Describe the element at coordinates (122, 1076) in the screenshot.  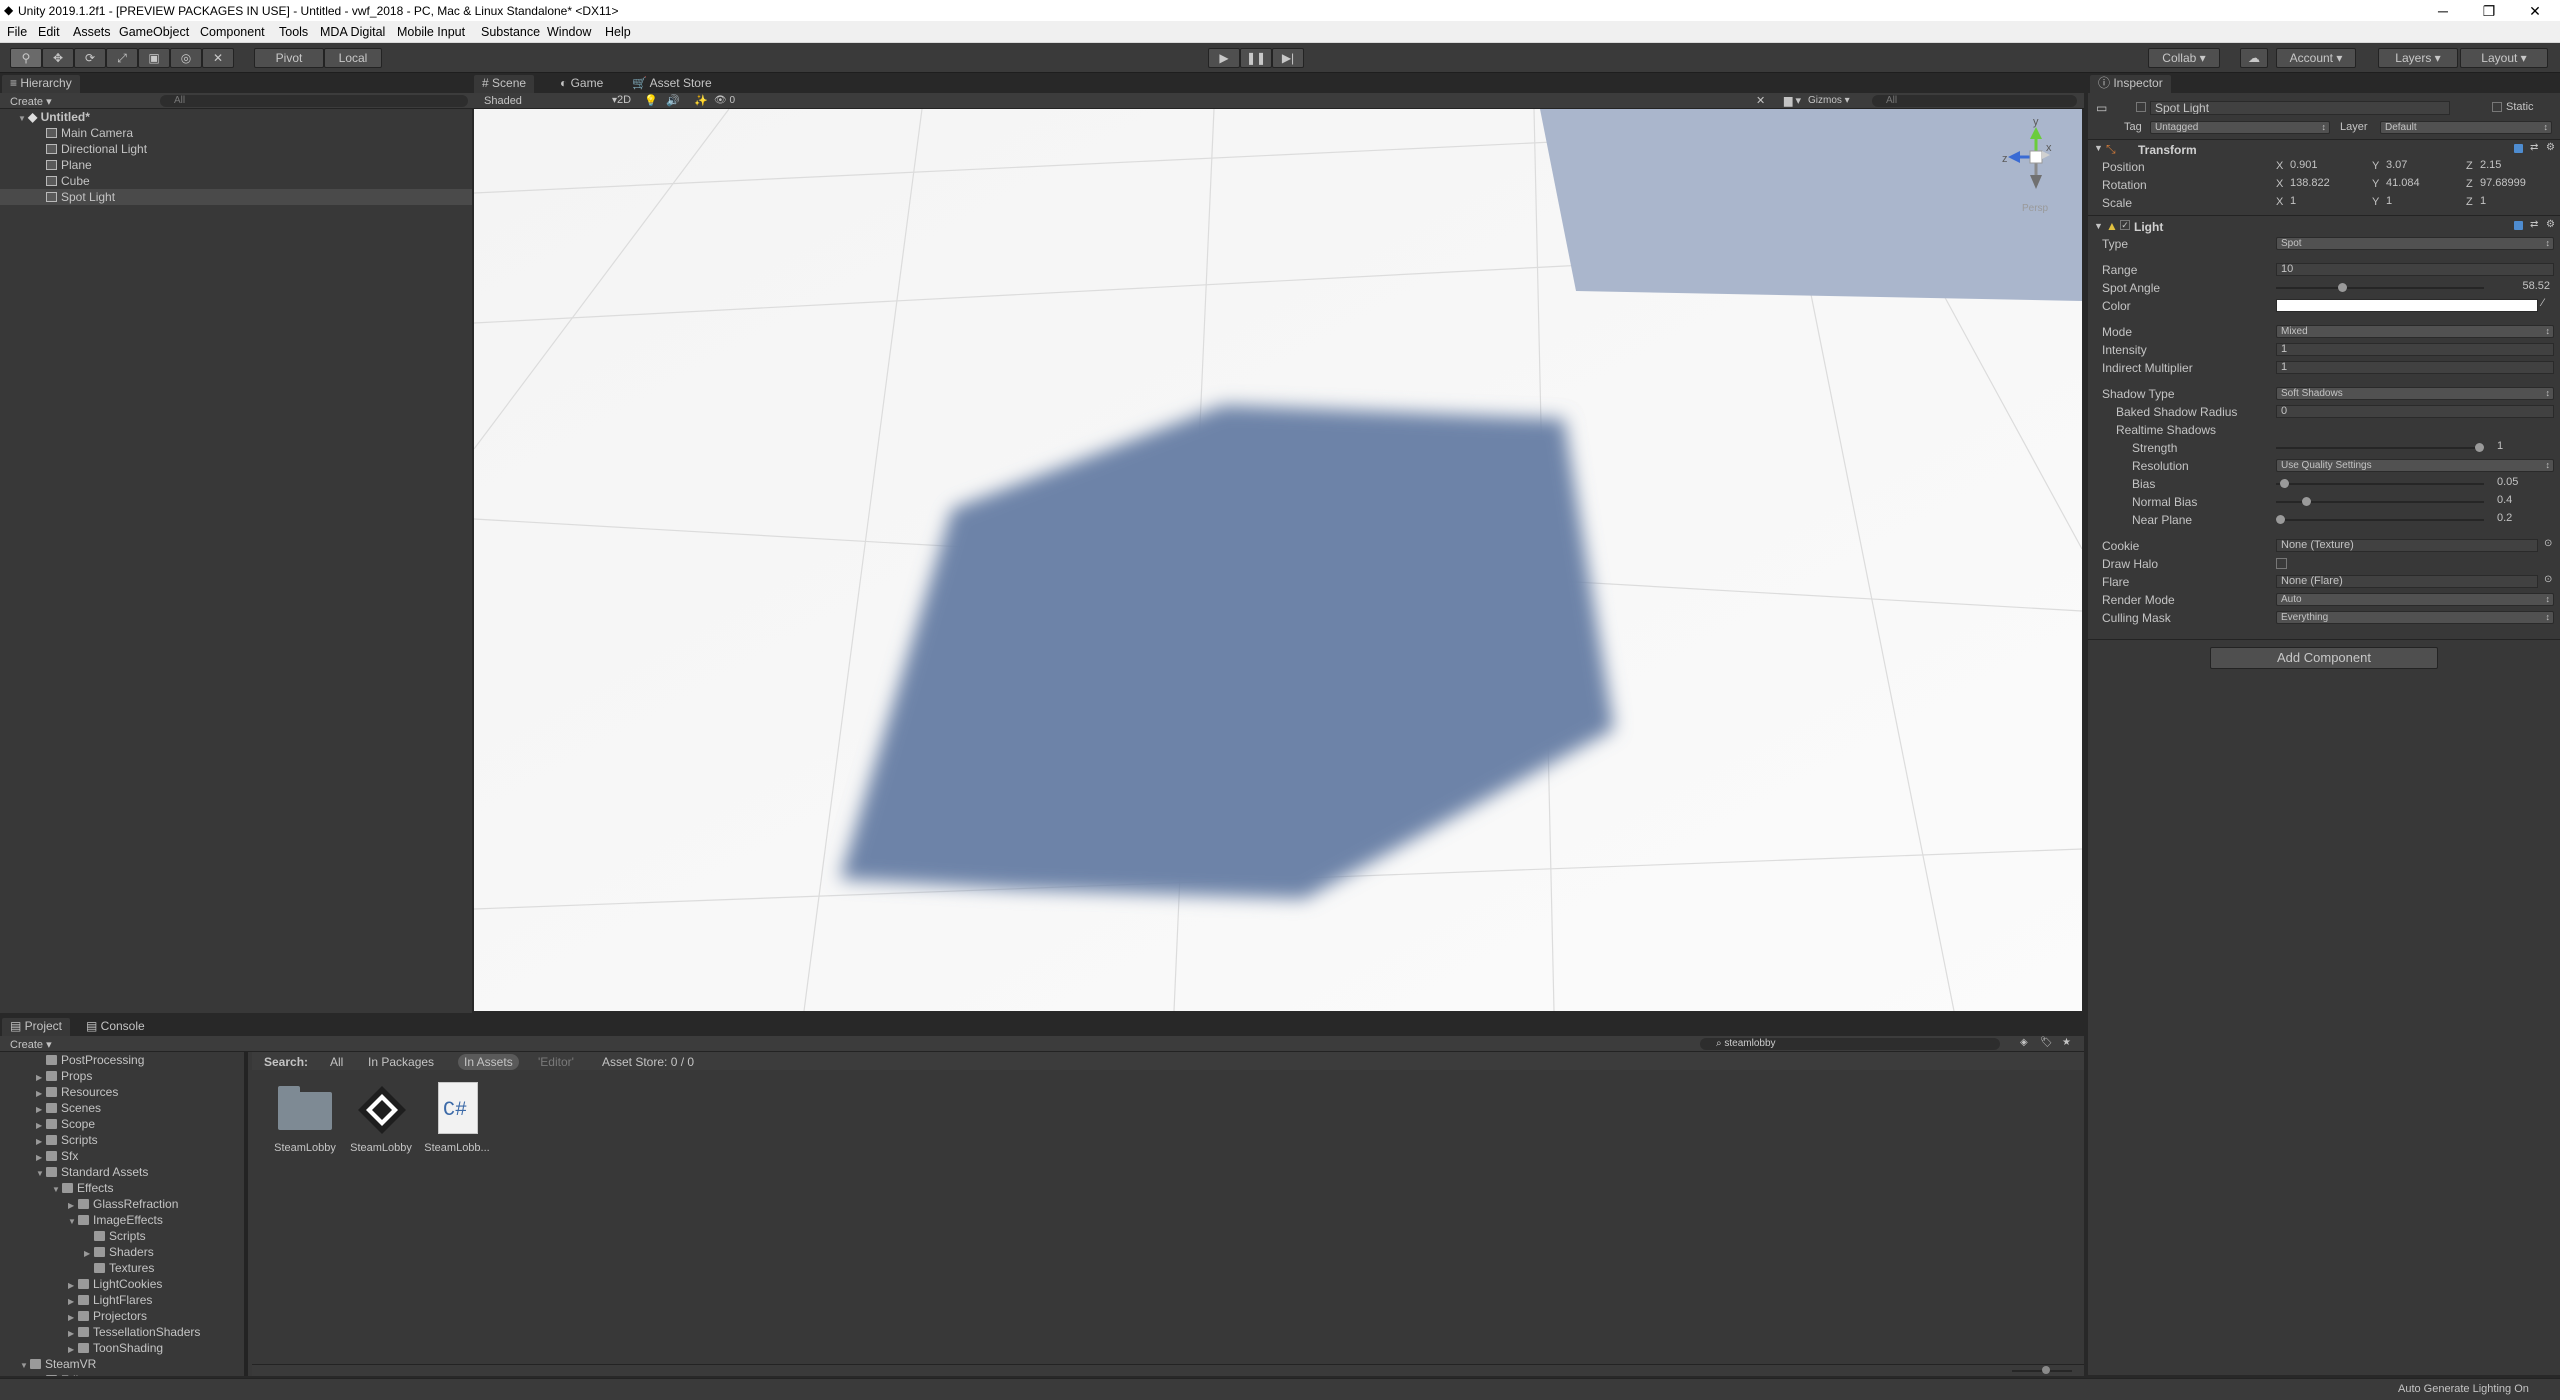
I see `tree-folder-row: ▶ Props` at that location.